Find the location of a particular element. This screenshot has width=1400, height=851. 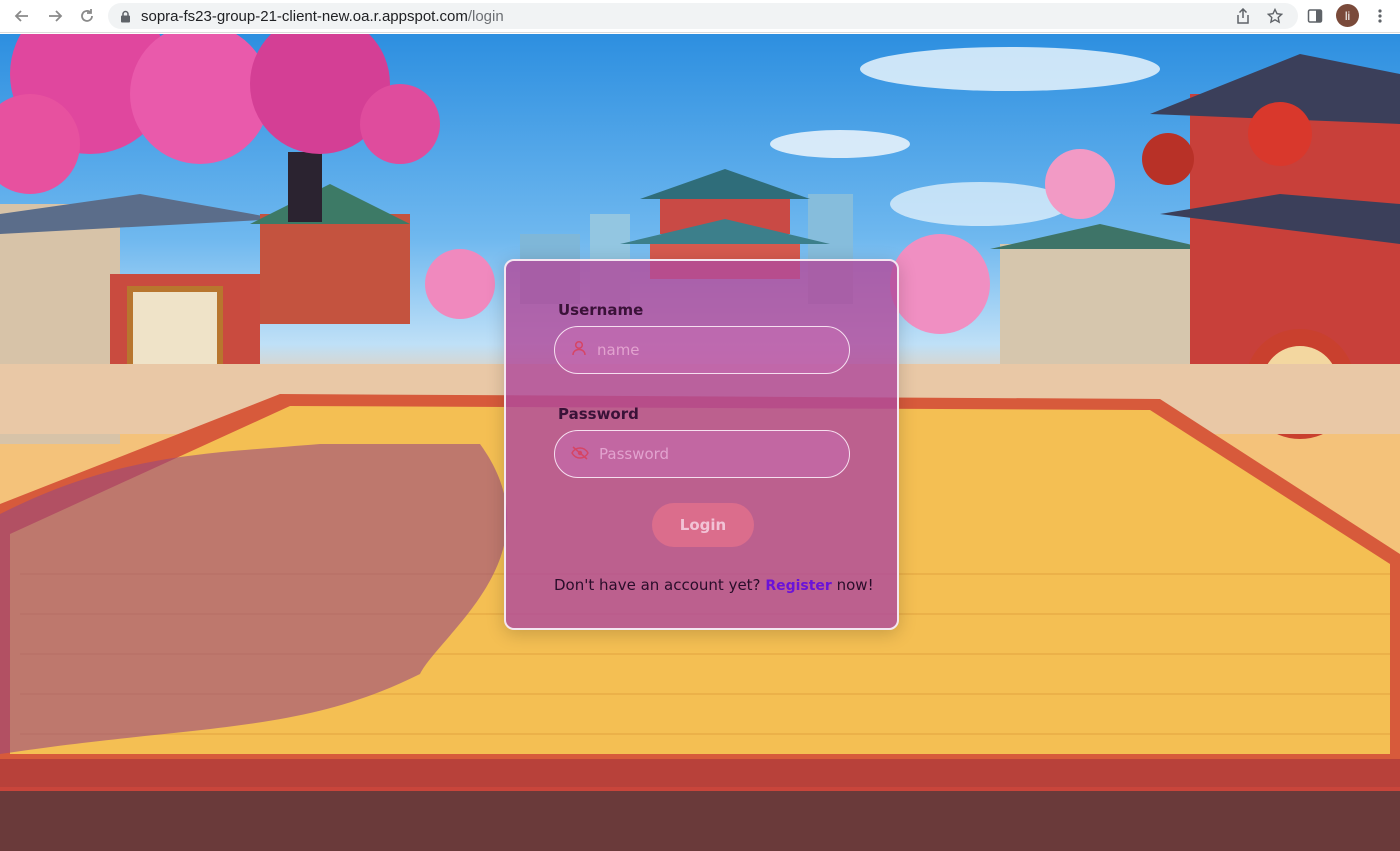

lock-icon is located at coordinates (125, 16).